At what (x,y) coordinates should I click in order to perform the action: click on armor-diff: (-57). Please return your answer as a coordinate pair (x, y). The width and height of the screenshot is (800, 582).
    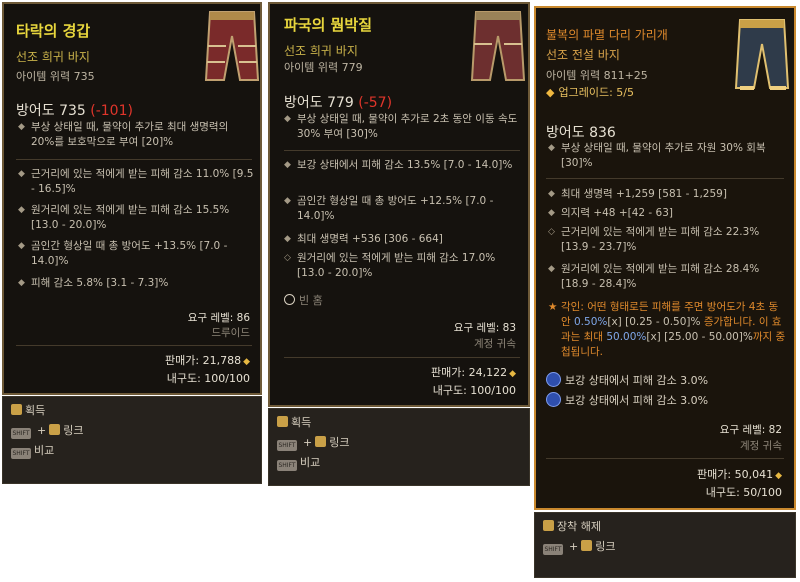
    Looking at the image, I should click on (375, 103).